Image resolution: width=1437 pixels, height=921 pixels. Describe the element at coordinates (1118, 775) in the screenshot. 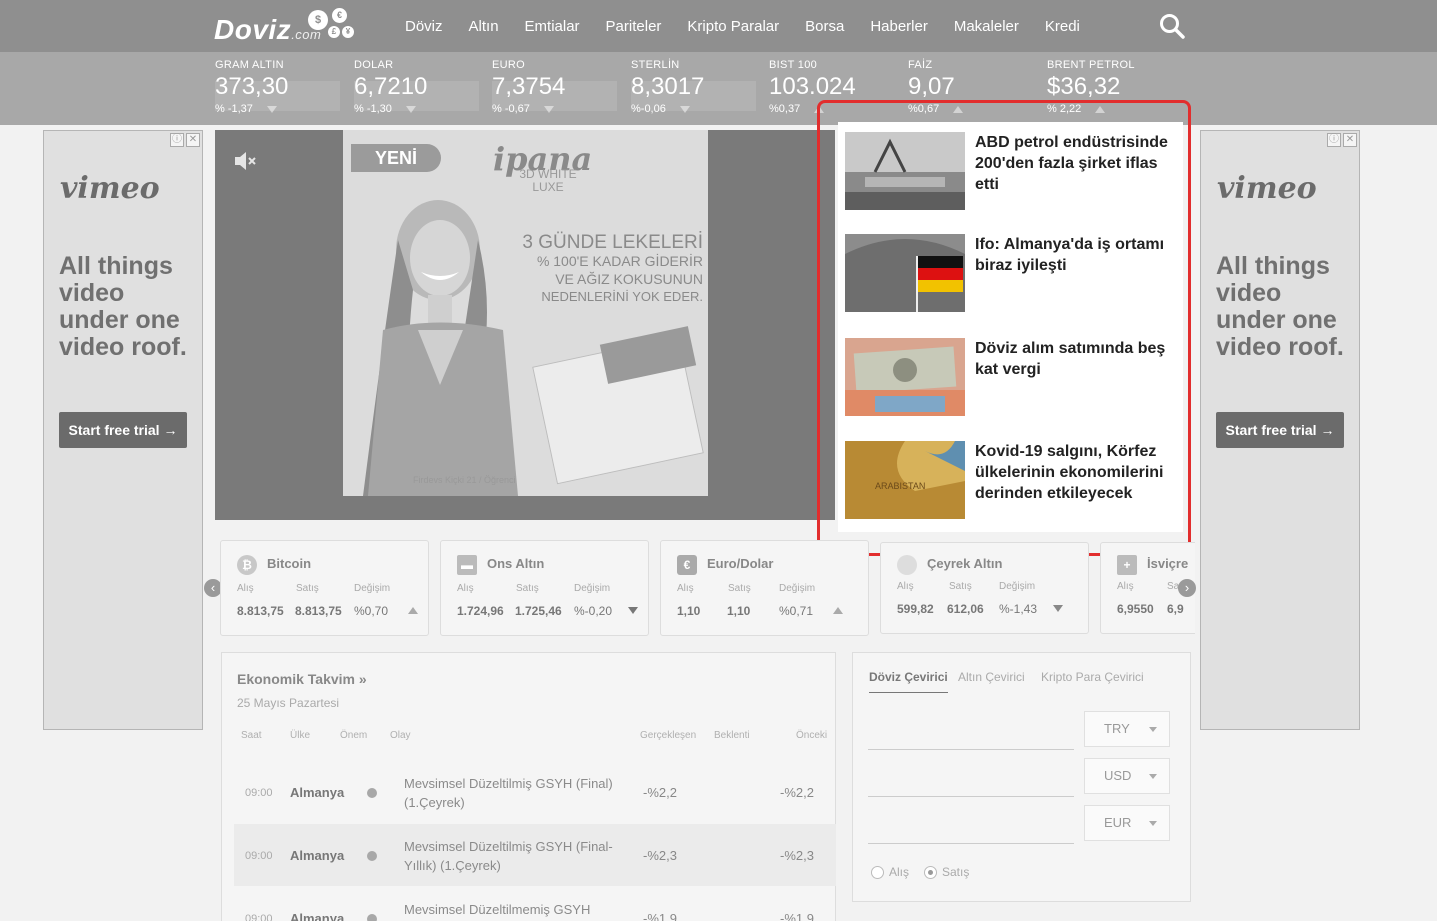

I see `select-value: USD` at that location.